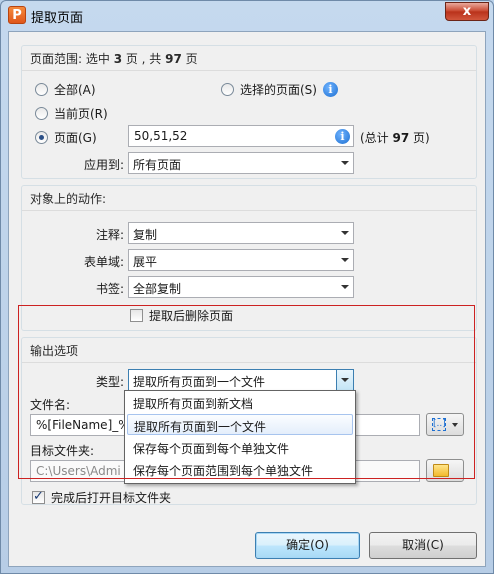  What do you see at coordinates (145, 235) in the screenshot?
I see `annotation-value: 复制` at bounding box center [145, 235].